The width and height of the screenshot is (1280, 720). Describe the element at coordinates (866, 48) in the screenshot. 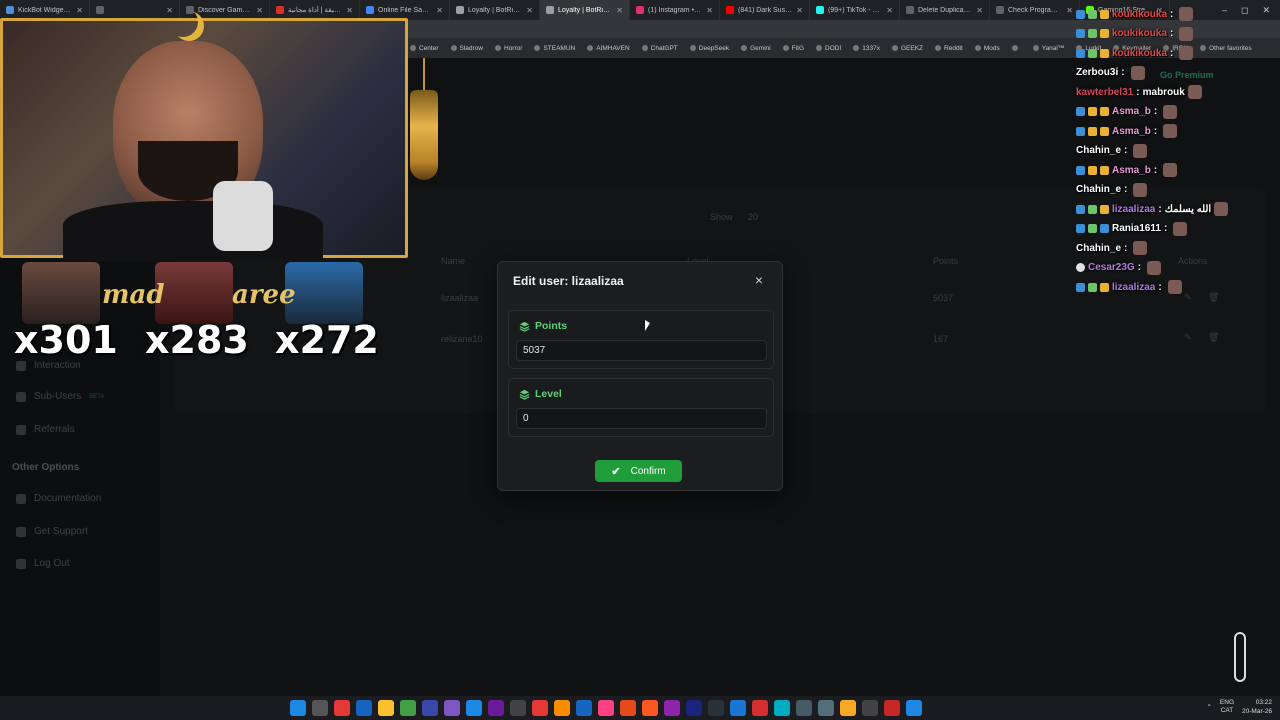

I see `bookmark-item: 1337x` at that location.